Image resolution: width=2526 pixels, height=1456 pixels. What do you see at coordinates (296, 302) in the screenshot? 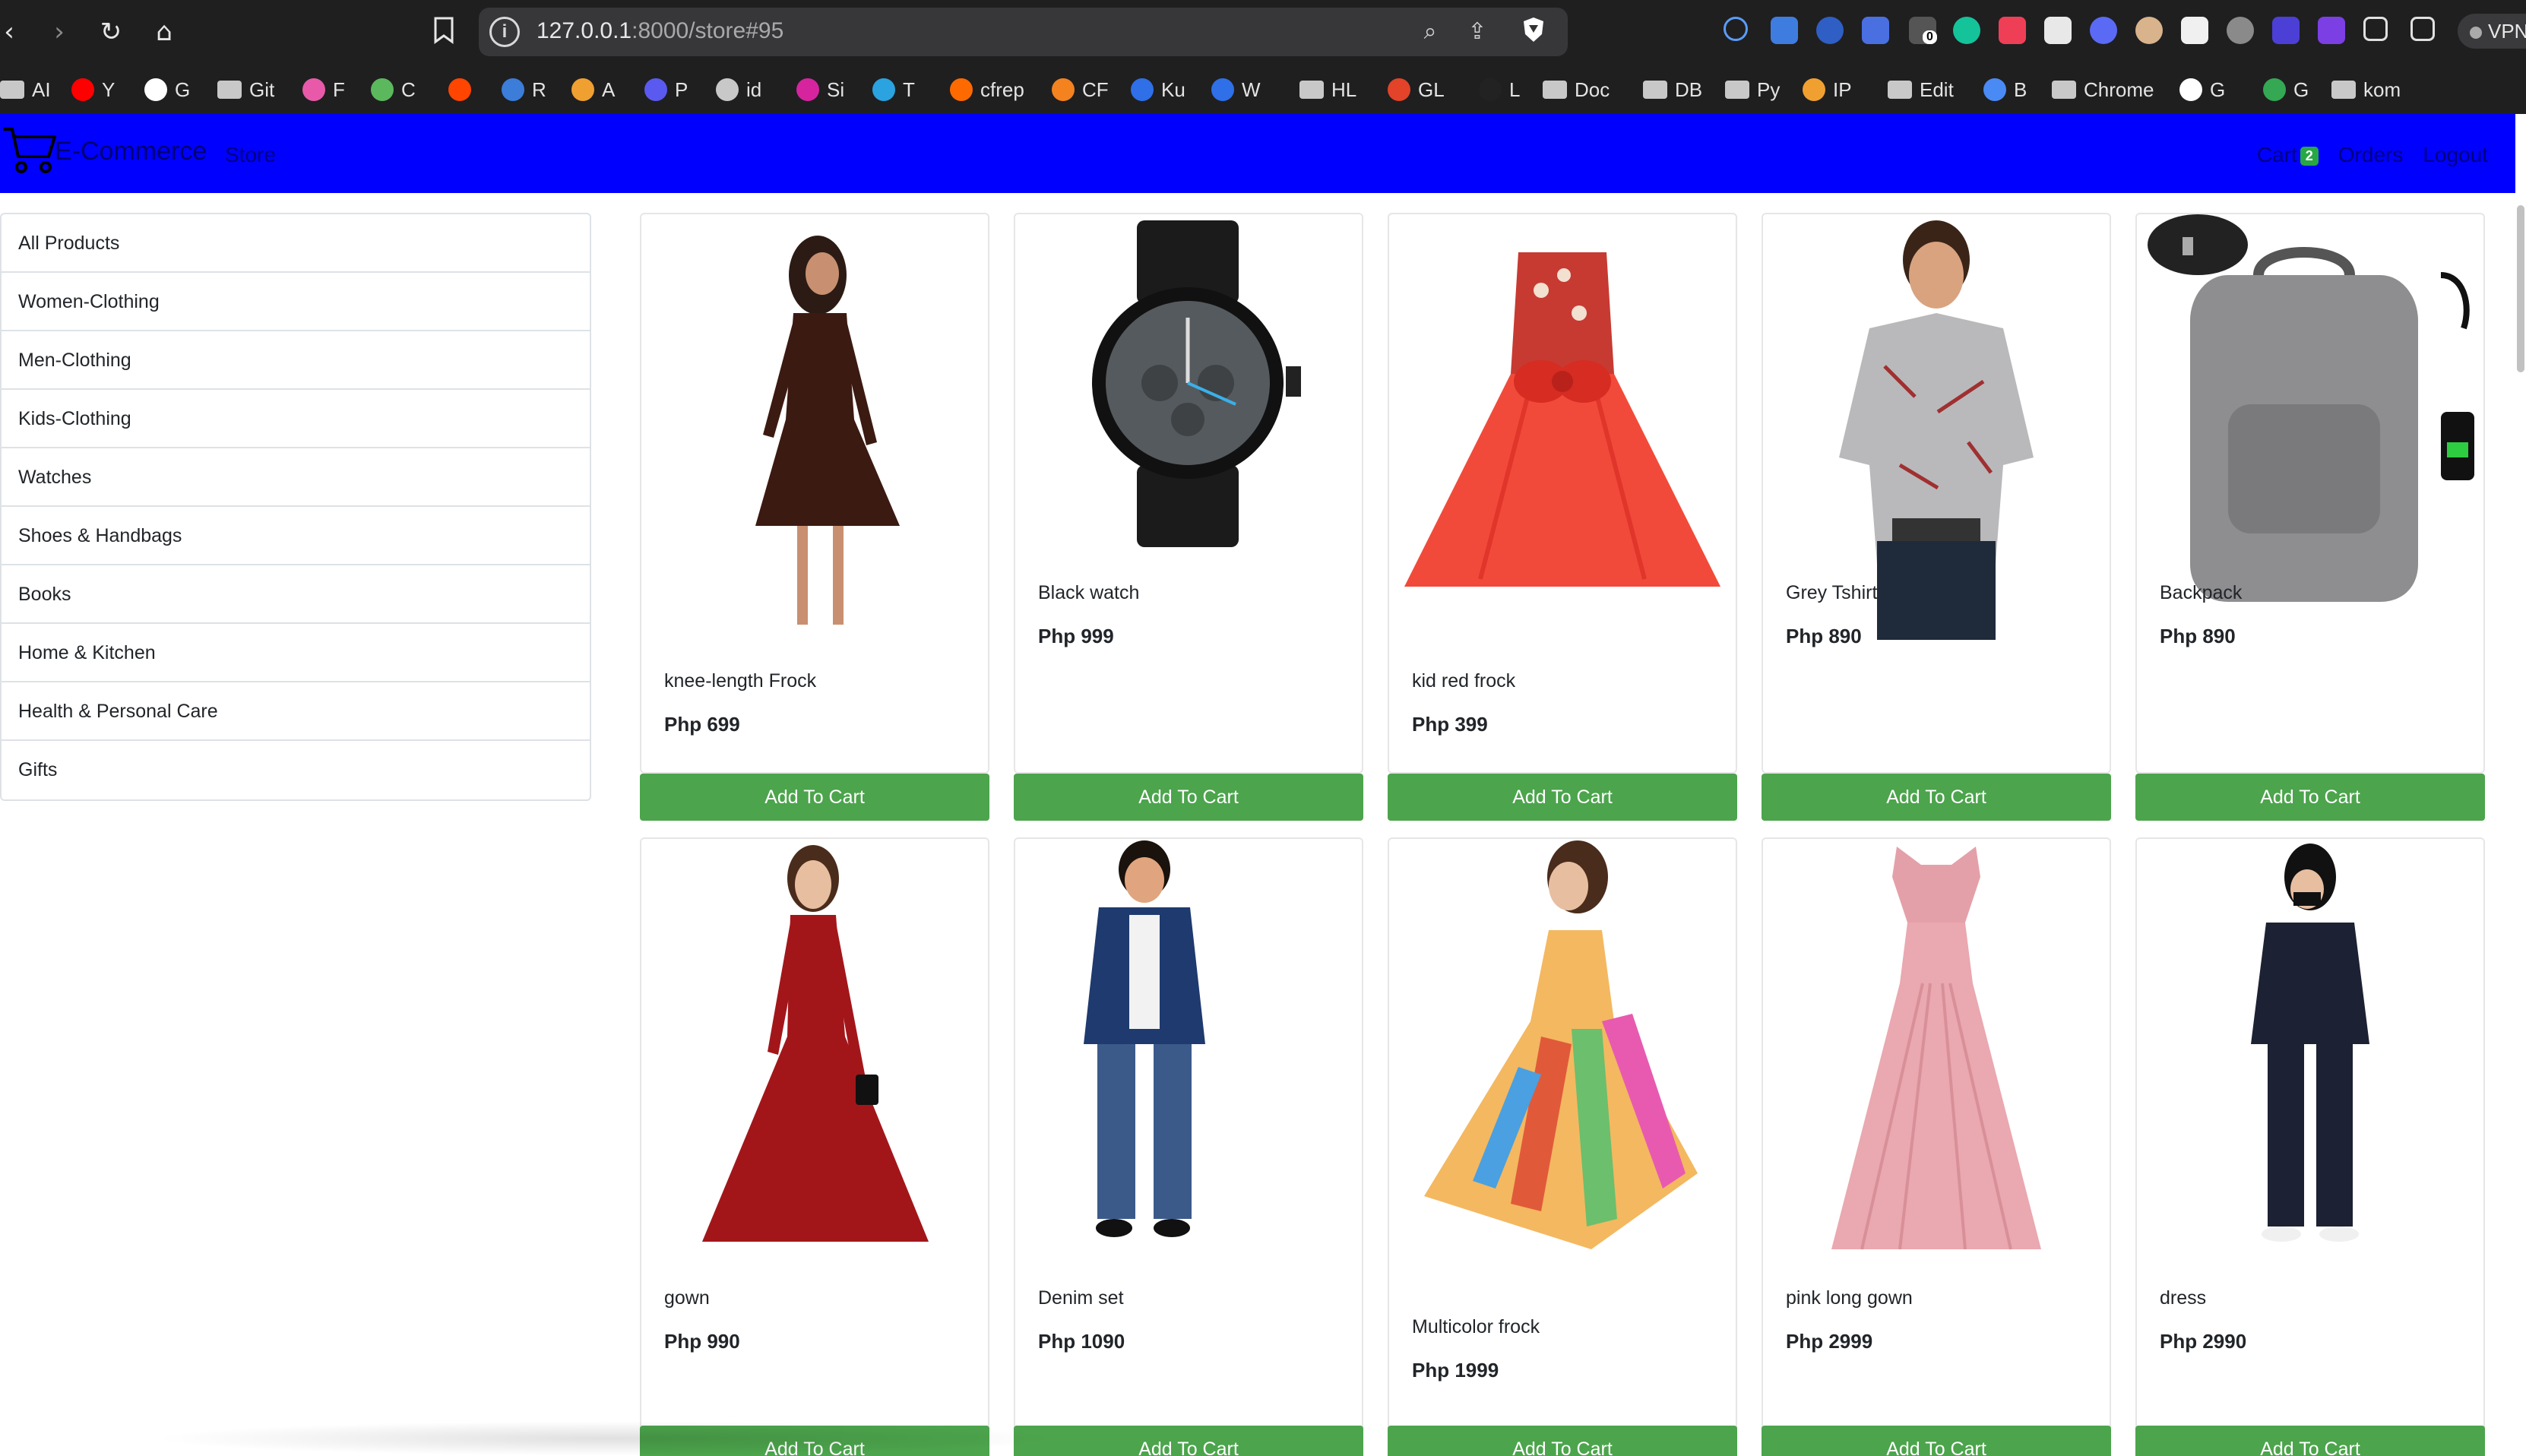
I see `category-item: Women-Clothing` at bounding box center [296, 302].